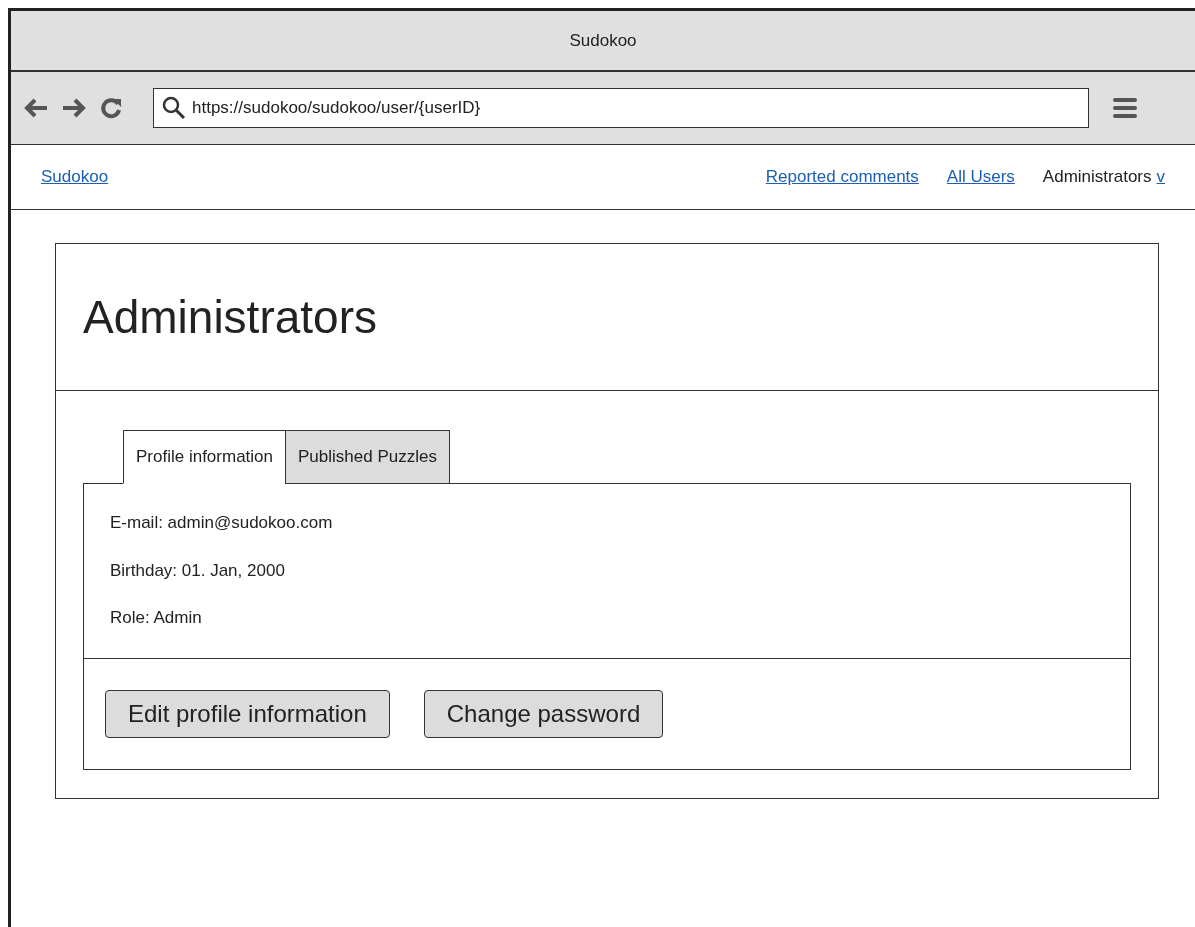 The height and width of the screenshot is (927, 1195). What do you see at coordinates (75, 177) in the screenshot?
I see `brand-link: Sudokoo` at bounding box center [75, 177].